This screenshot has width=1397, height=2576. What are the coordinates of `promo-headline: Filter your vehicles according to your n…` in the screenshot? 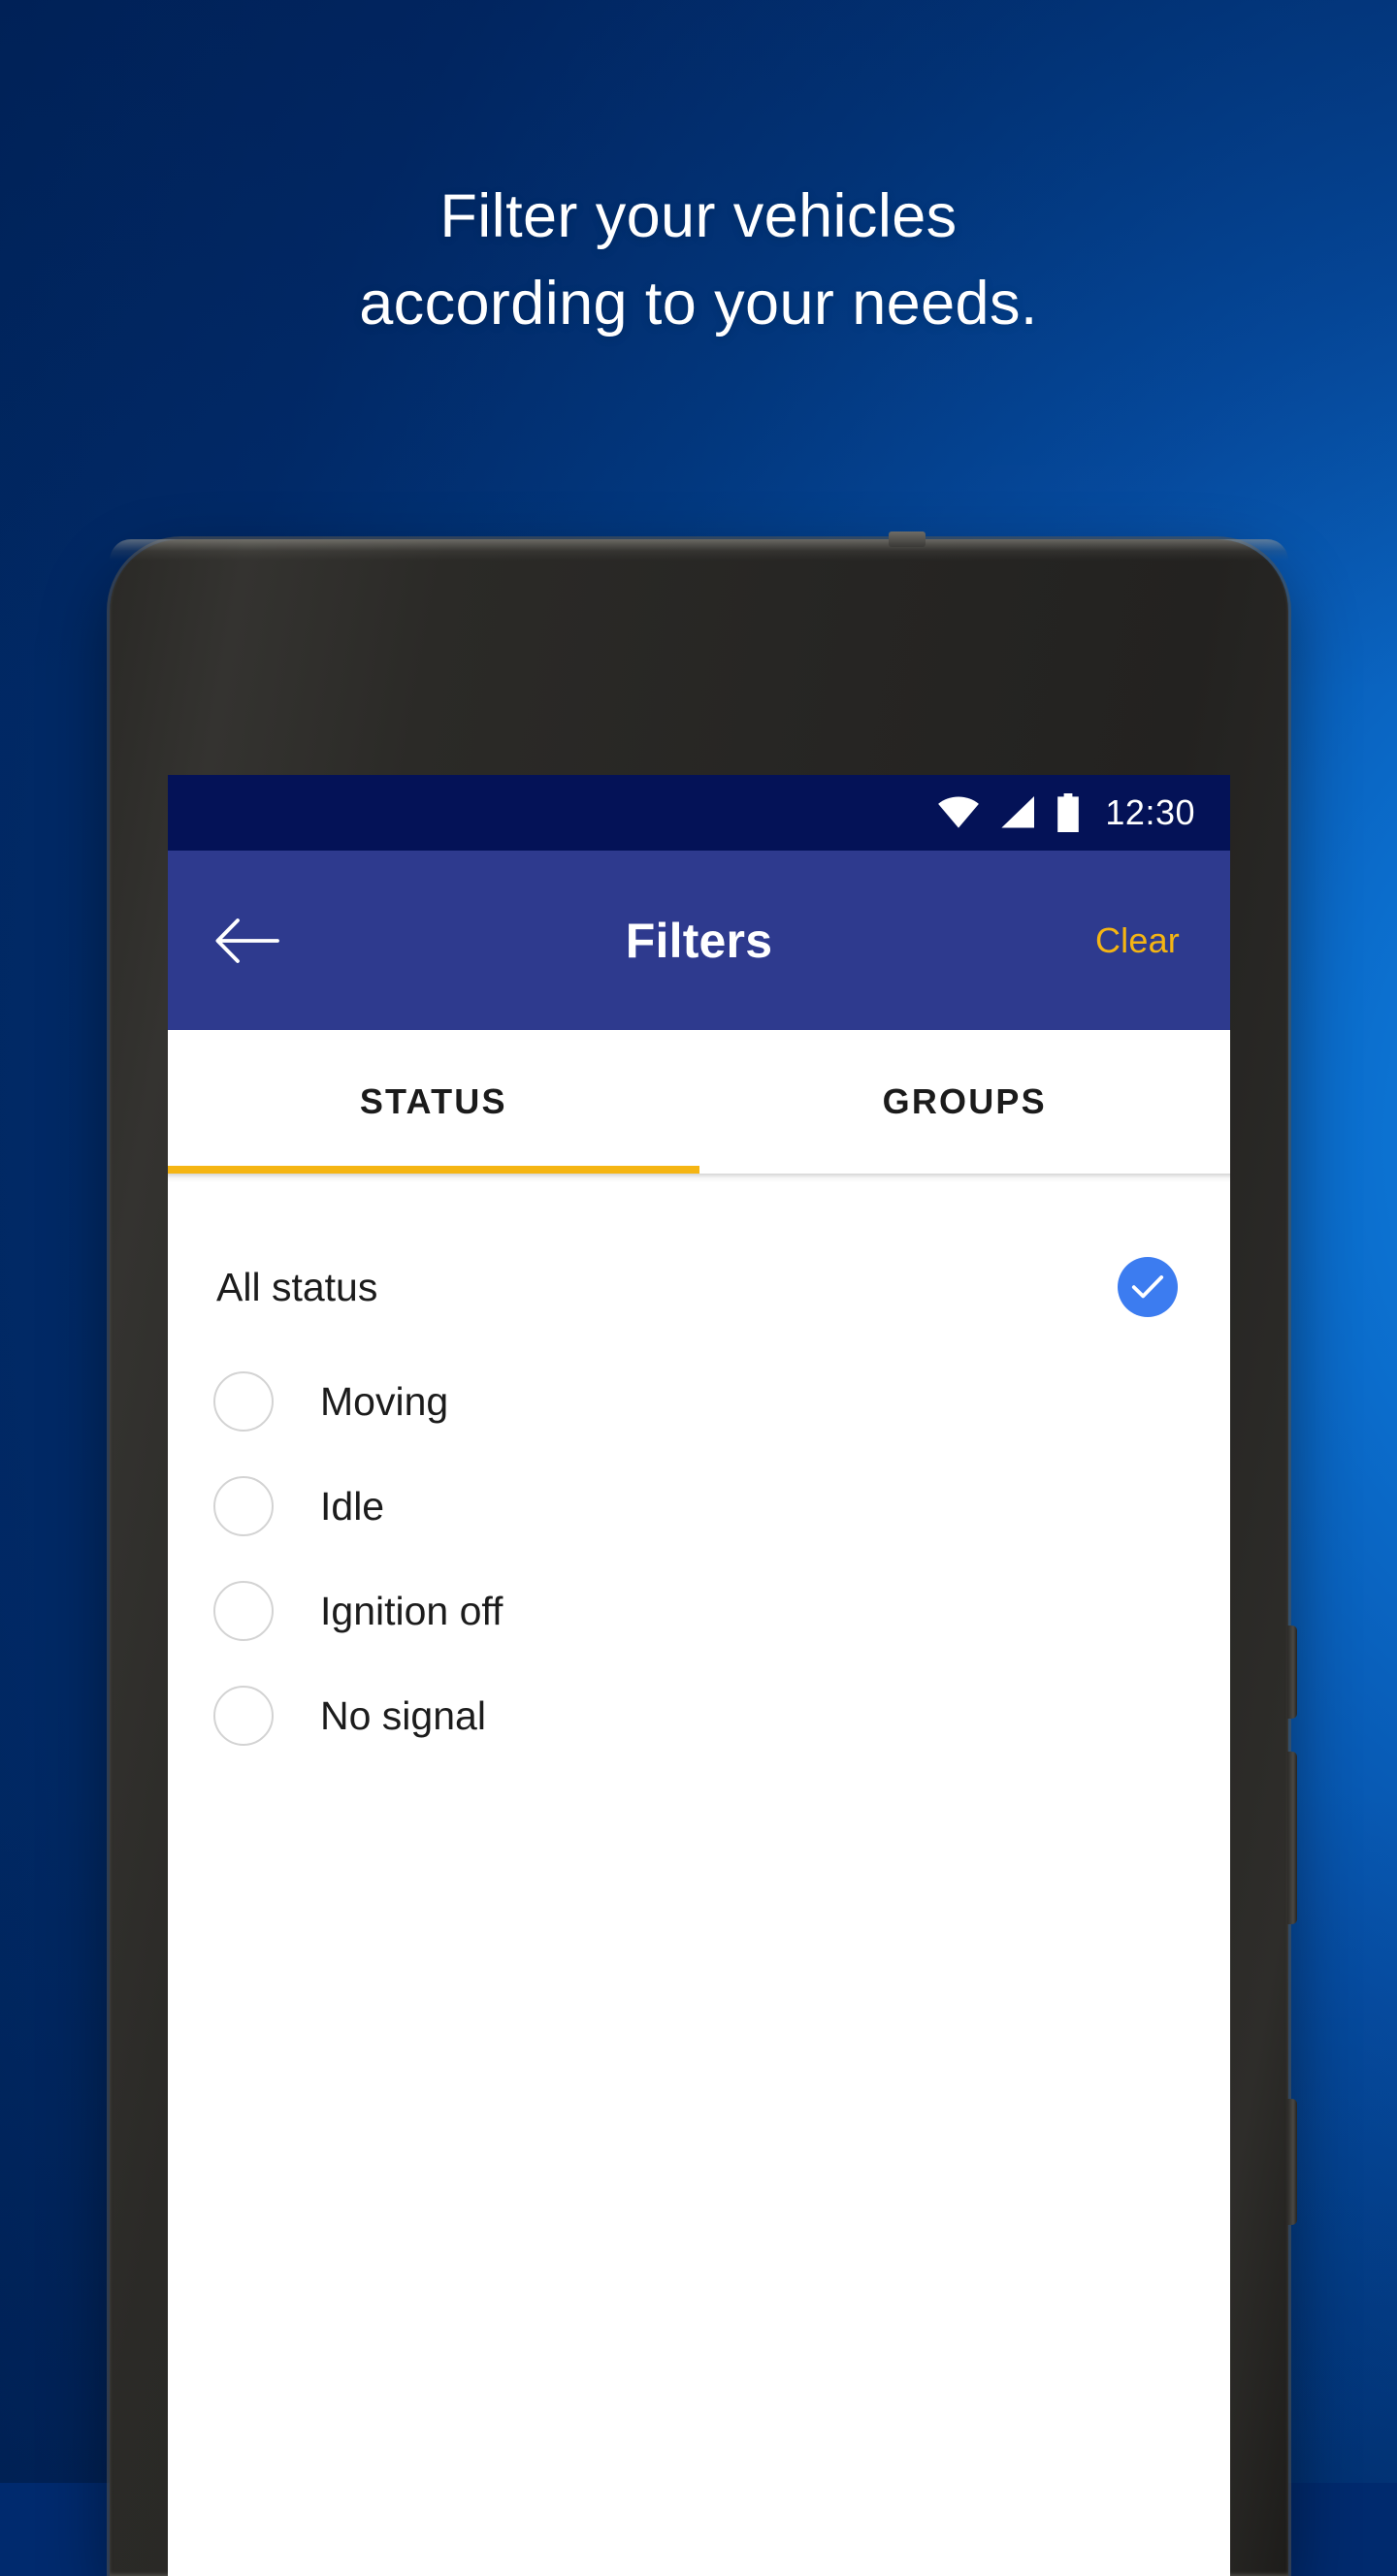 It's located at (698, 260).